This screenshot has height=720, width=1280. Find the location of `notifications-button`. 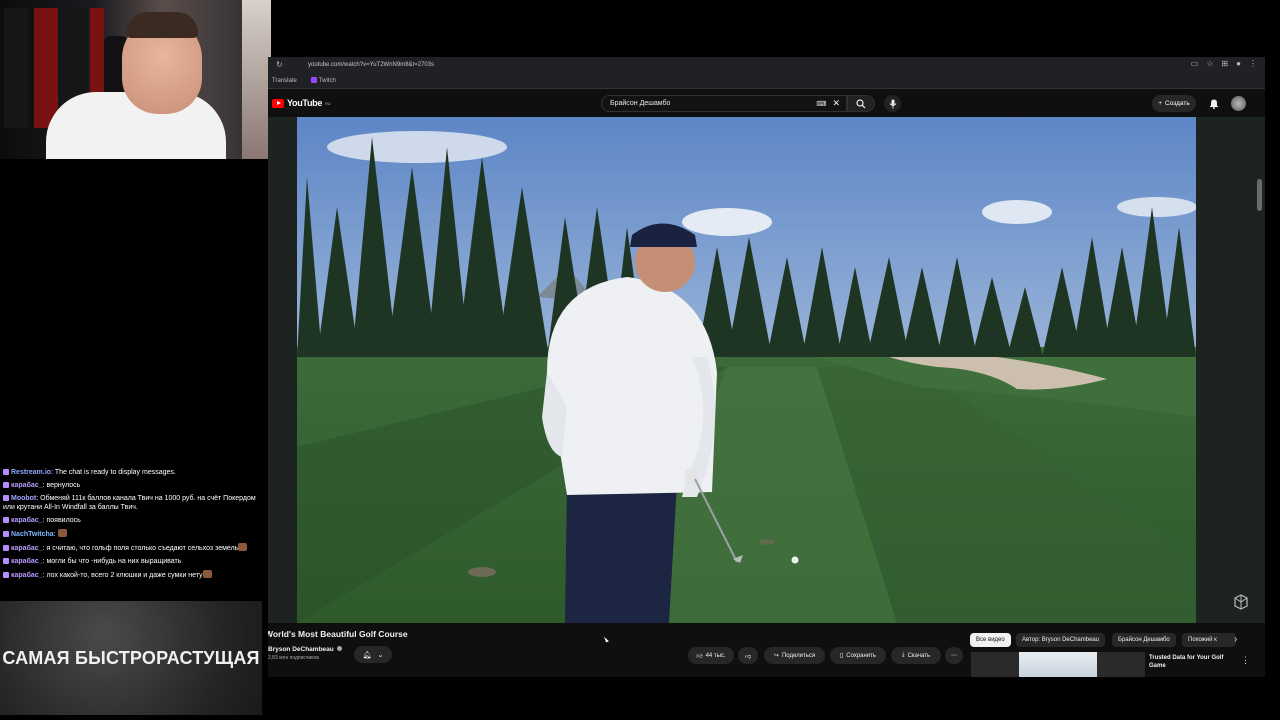

notifications-button is located at coordinates (1214, 103).